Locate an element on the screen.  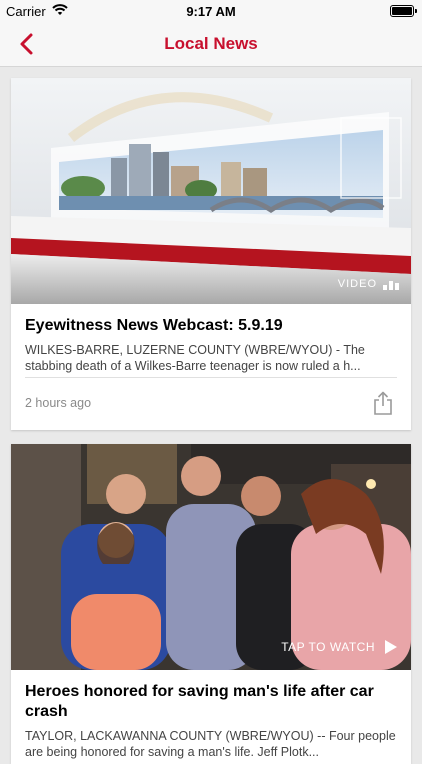
share-icon is located at coordinates (383, 403).